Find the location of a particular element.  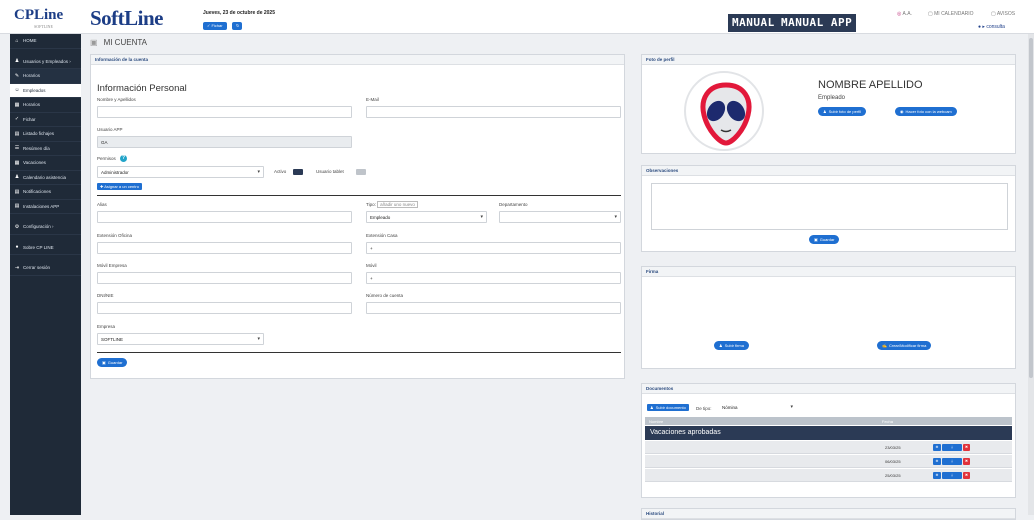

activo-label: Activo is located at coordinates (280, 171).